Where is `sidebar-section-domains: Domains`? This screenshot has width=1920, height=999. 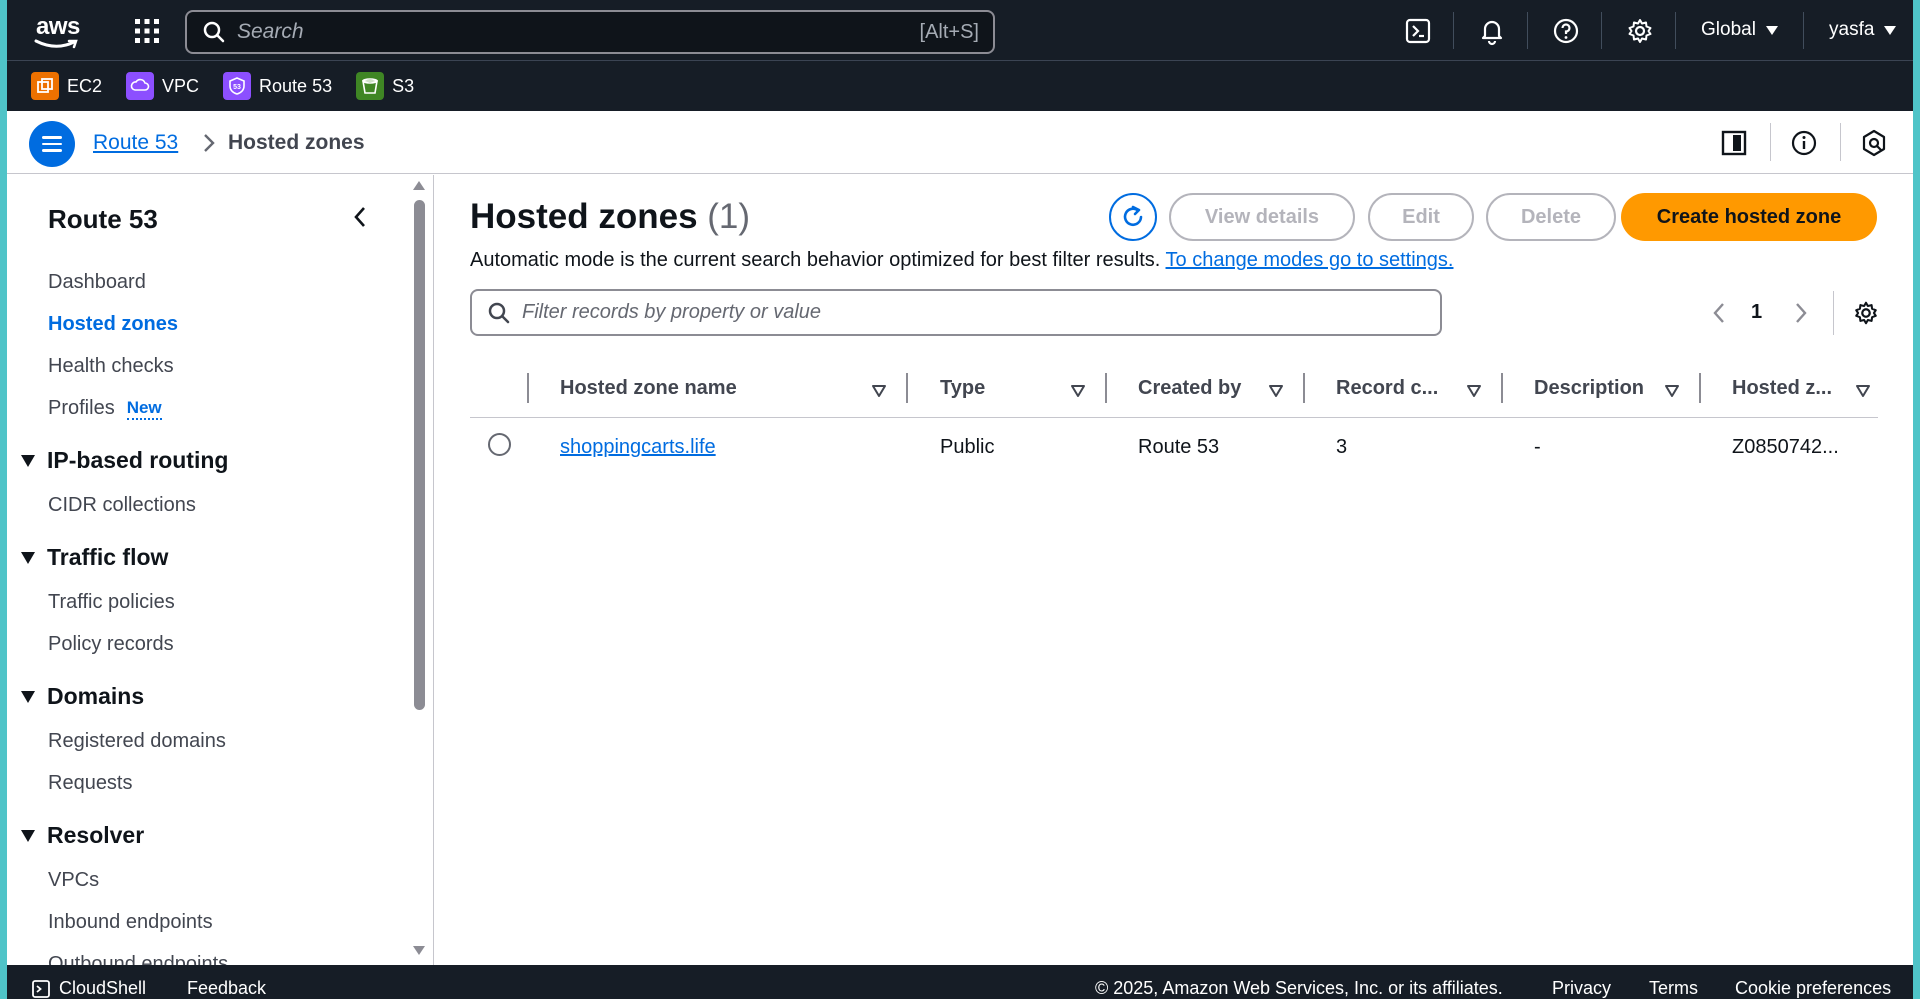
sidebar-section-domains: Domains is located at coordinates (82, 696).